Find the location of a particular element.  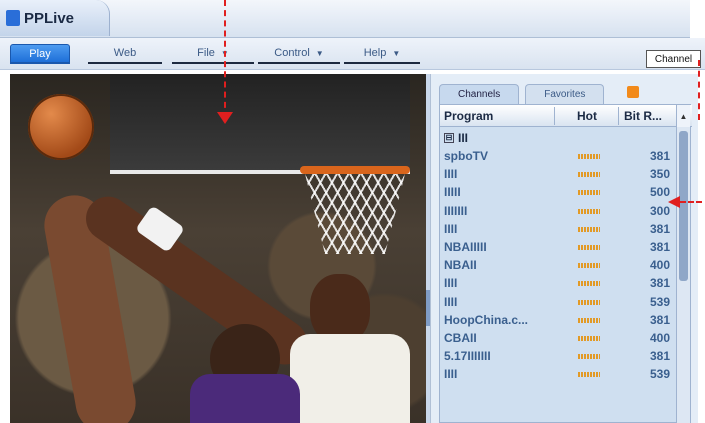

channel-row: IIII 350 is located at coordinates (559, 174).